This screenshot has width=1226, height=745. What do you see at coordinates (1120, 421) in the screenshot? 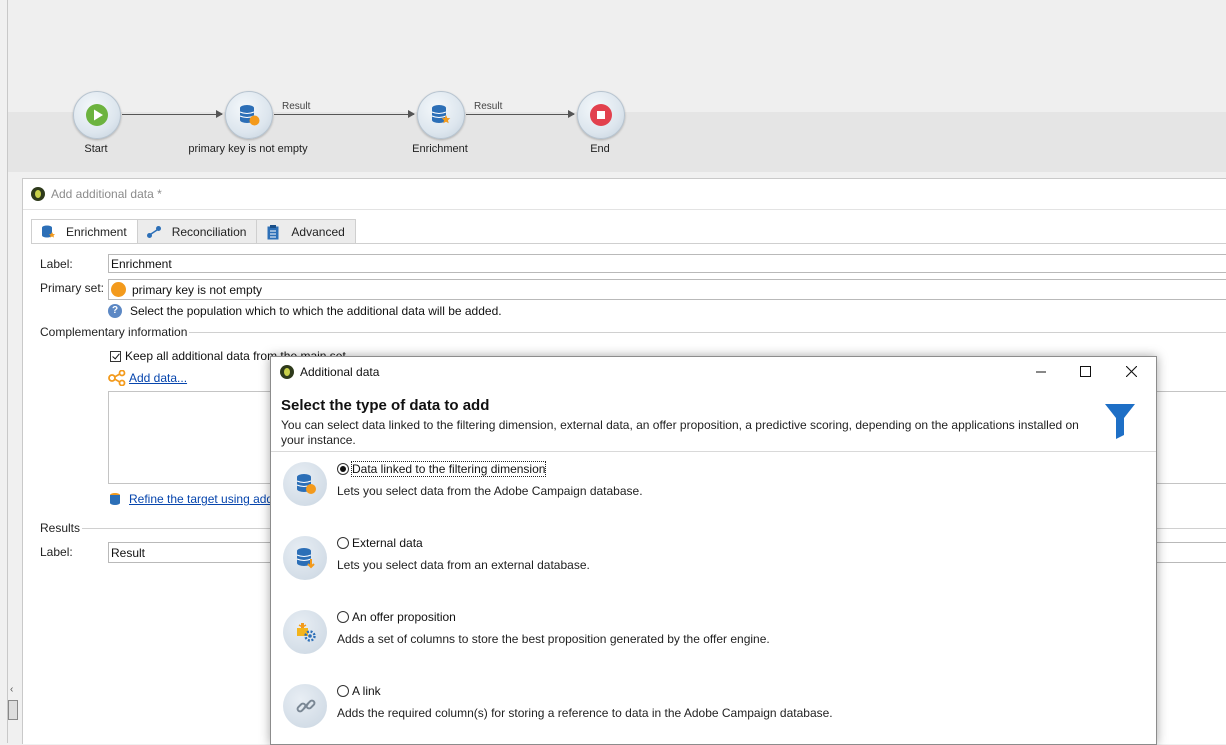
I see `funnel-icon` at bounding box center [1120, 421].